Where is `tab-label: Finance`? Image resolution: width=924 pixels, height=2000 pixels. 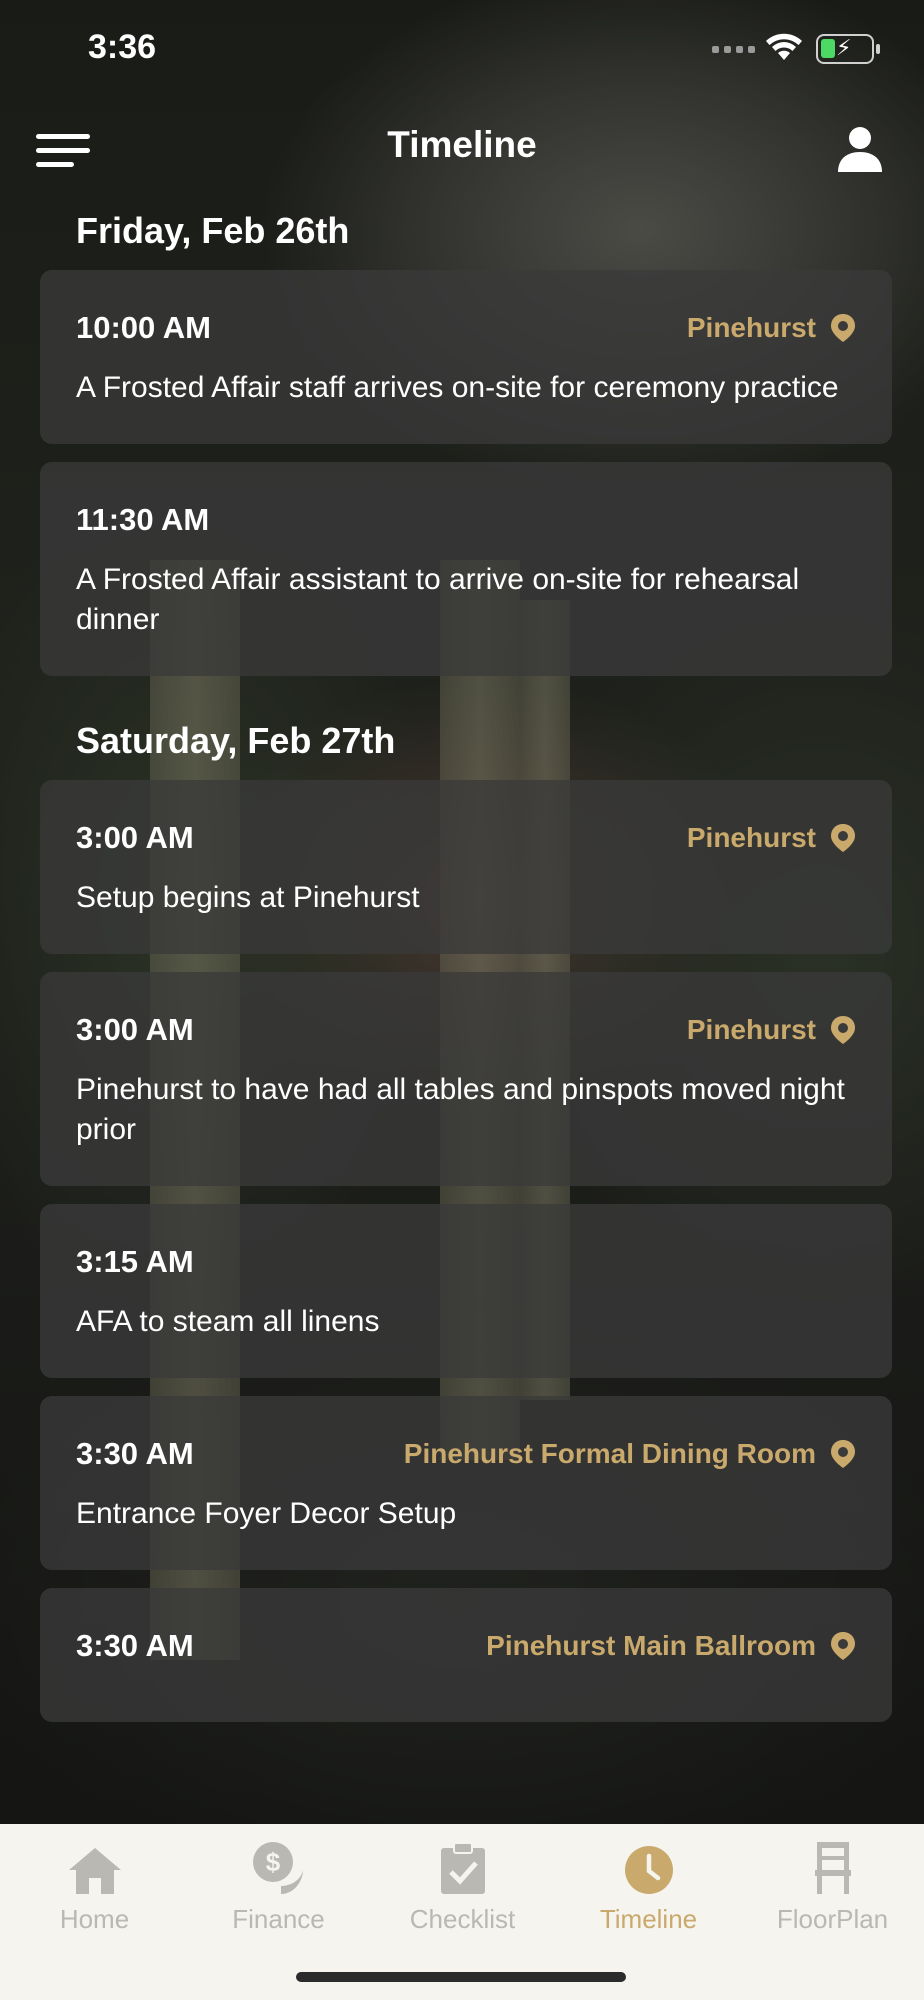
tab-label: Finance is located at coordinates (278, 1919).